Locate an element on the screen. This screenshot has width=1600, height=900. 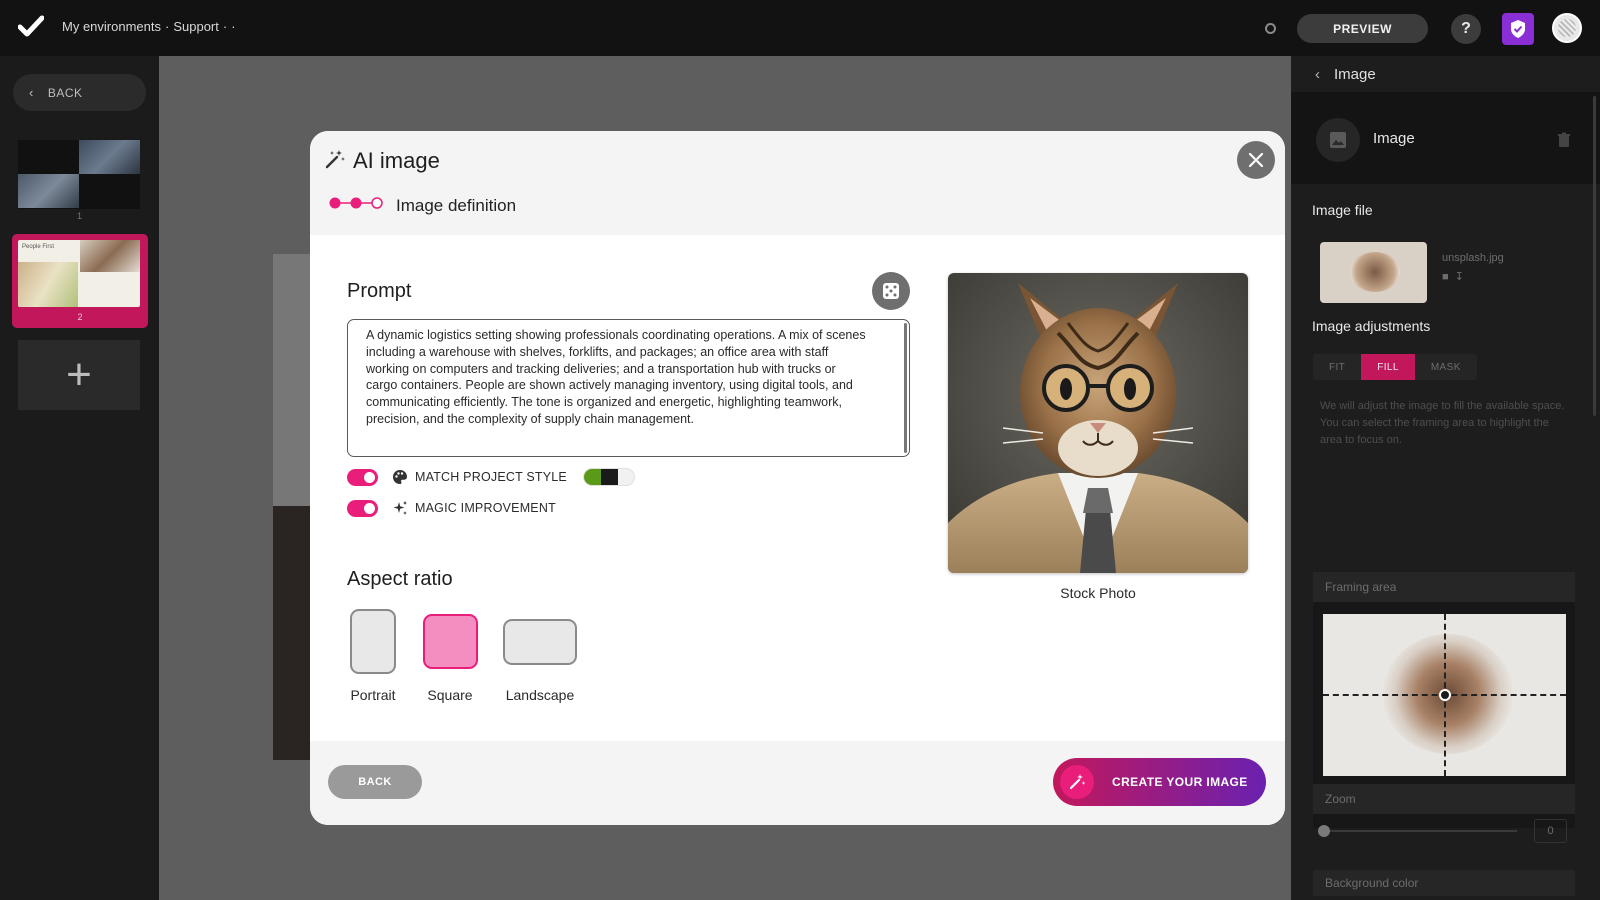
zoom-label: Zoom is located at coordinates (1444, 799).